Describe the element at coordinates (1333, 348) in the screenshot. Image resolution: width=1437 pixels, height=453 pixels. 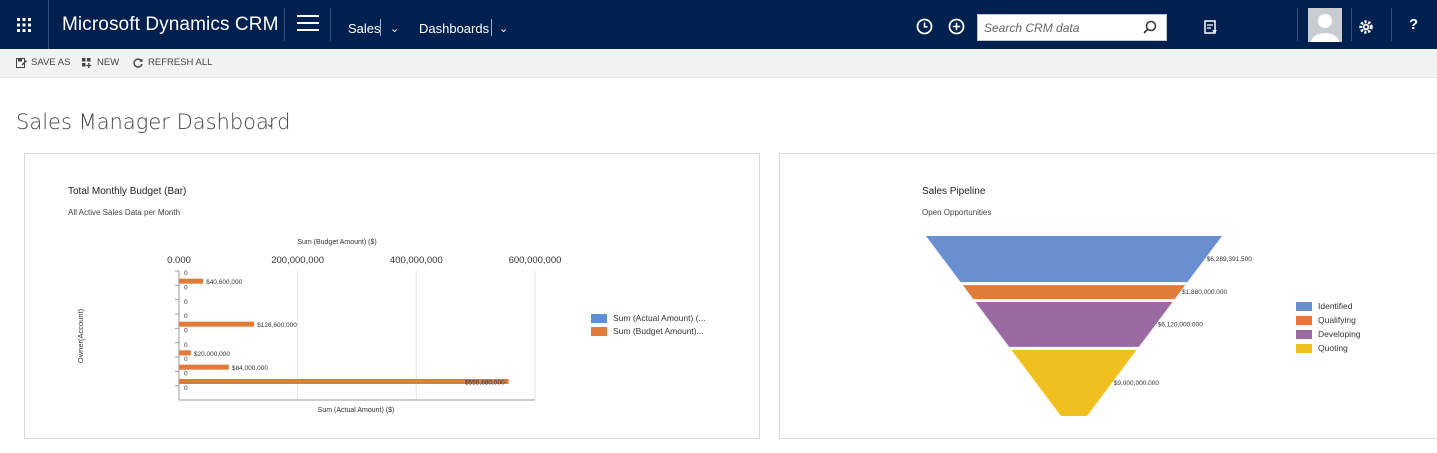
I see `legend-label: Quoting` at that location.